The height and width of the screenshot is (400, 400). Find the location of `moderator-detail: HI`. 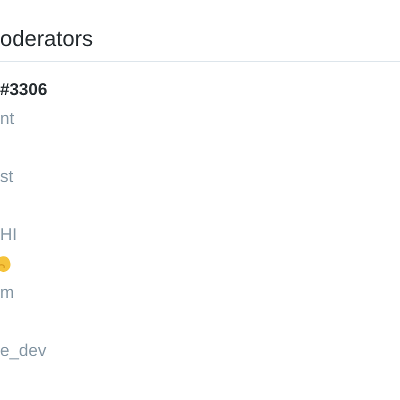

moderator-detail: HI is located at coordinates (8, 235).